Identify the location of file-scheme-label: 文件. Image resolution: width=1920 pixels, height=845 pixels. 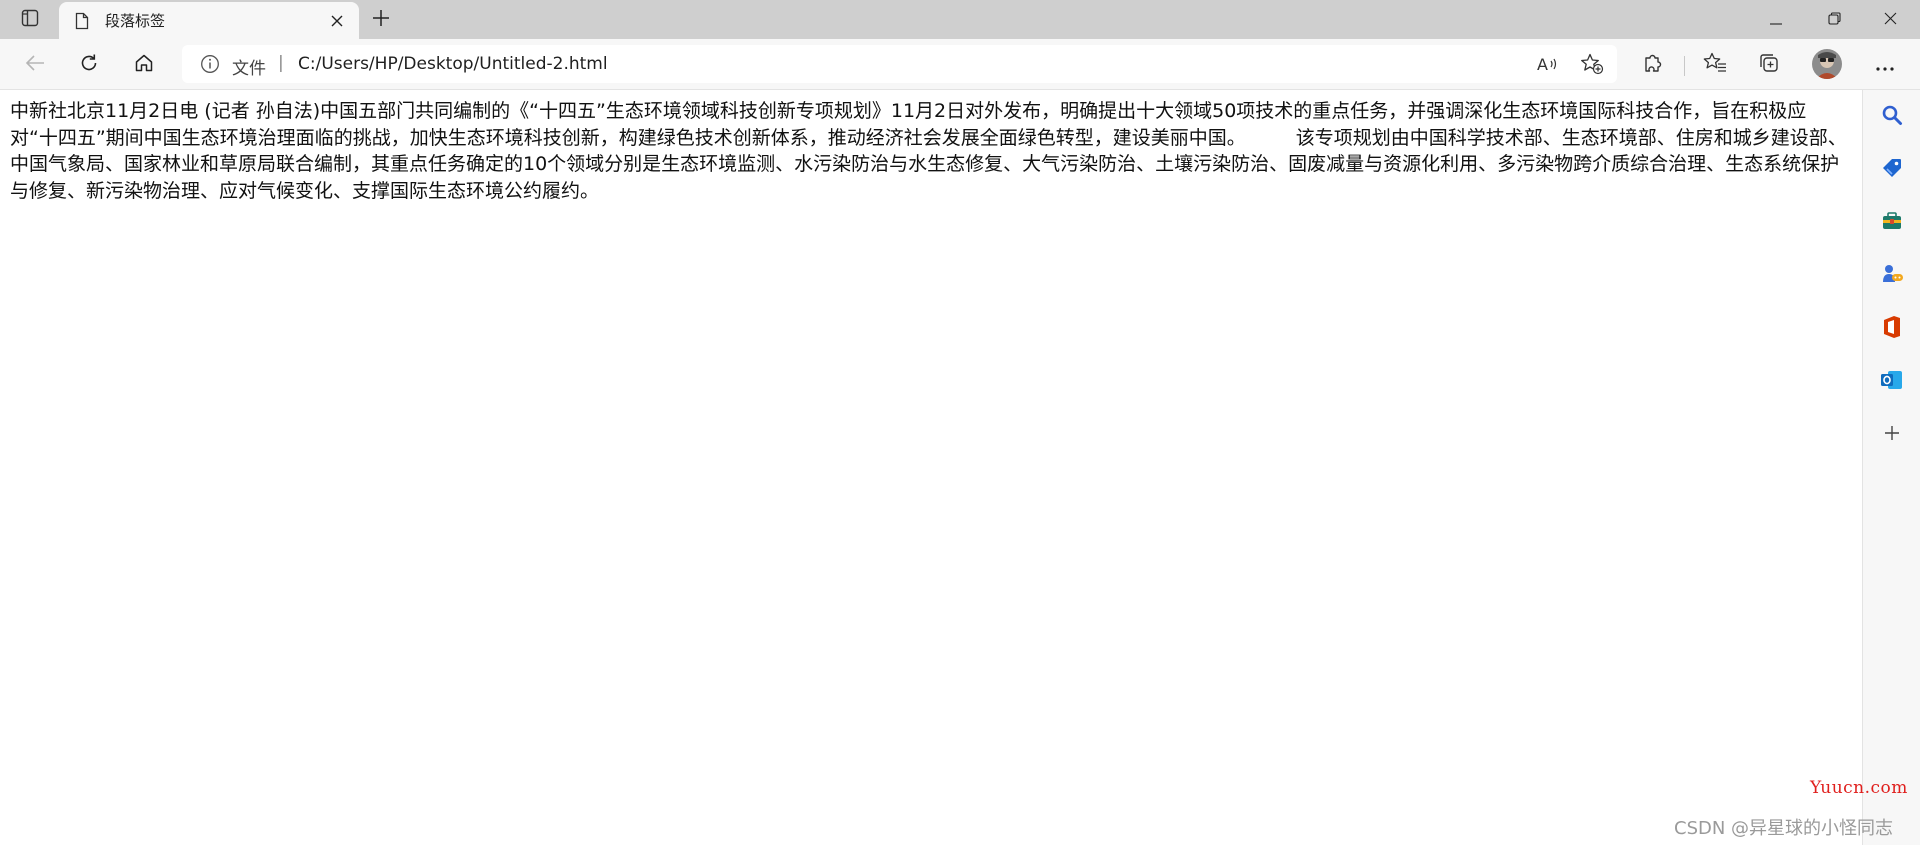
(249, 69).